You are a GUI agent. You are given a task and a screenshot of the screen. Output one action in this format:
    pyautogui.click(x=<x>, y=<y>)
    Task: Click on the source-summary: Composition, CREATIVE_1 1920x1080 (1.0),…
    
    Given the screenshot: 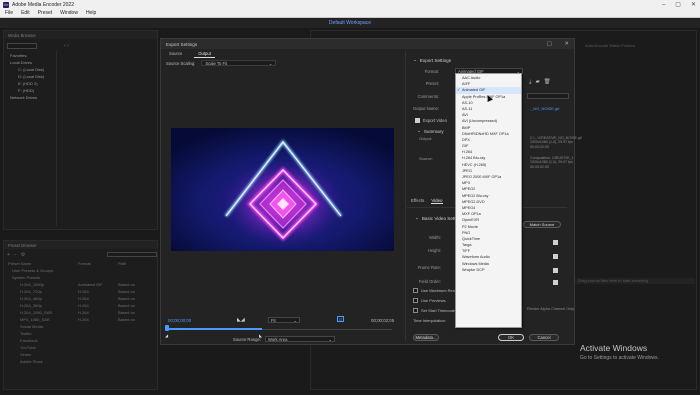 What is the action you would take?
    pyautogui.click(x=552, y=162)
    